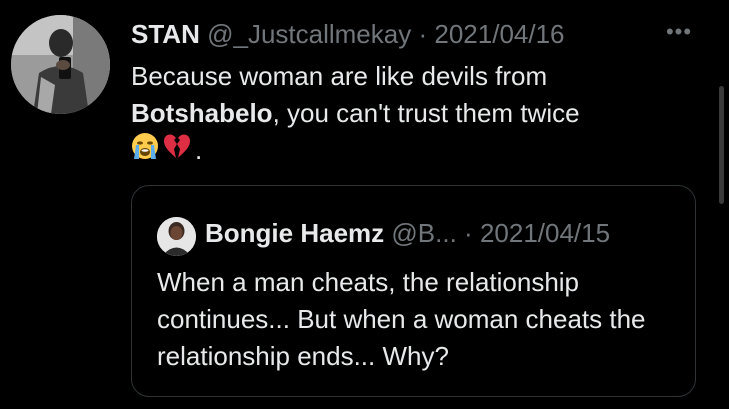 This screenshot has height=409, width=729. I want to click on quoted-display-name: Bongie Haemz, so click(294, 233).